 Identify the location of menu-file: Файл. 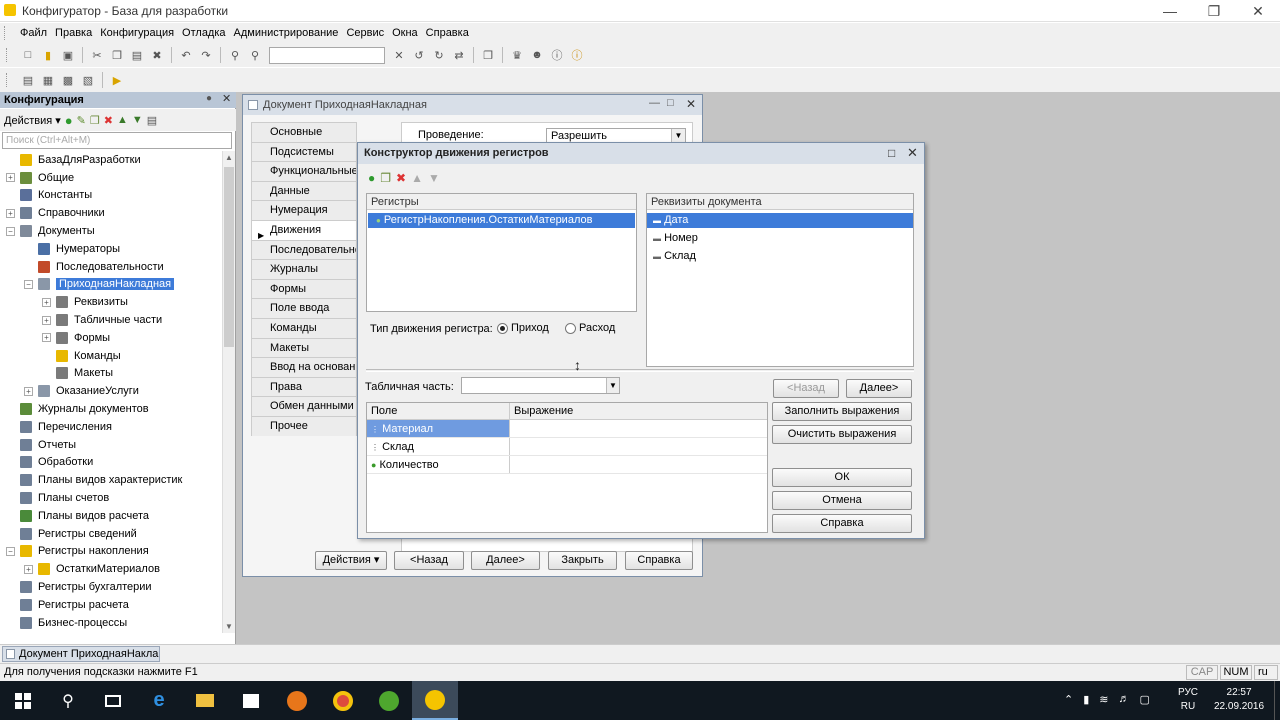
(33, 33).